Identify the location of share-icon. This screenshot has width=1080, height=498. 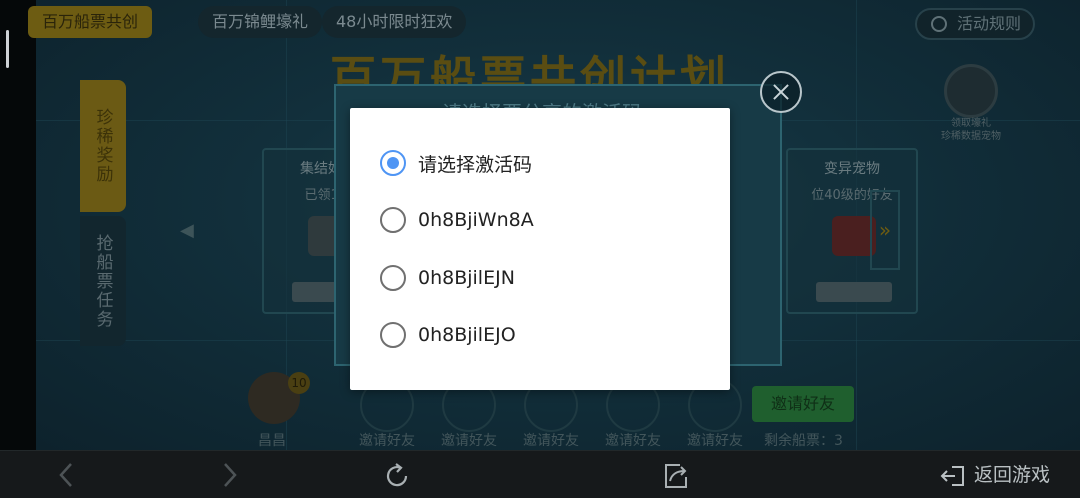
(675, 475).